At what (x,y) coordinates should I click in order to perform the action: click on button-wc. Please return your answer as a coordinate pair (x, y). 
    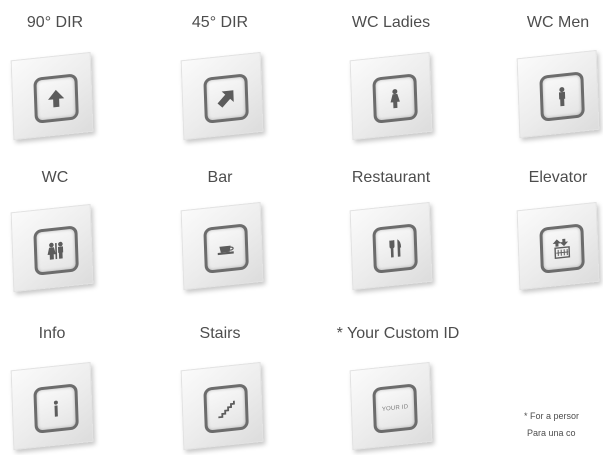
    Looking at the image, I should click on (56, 250).